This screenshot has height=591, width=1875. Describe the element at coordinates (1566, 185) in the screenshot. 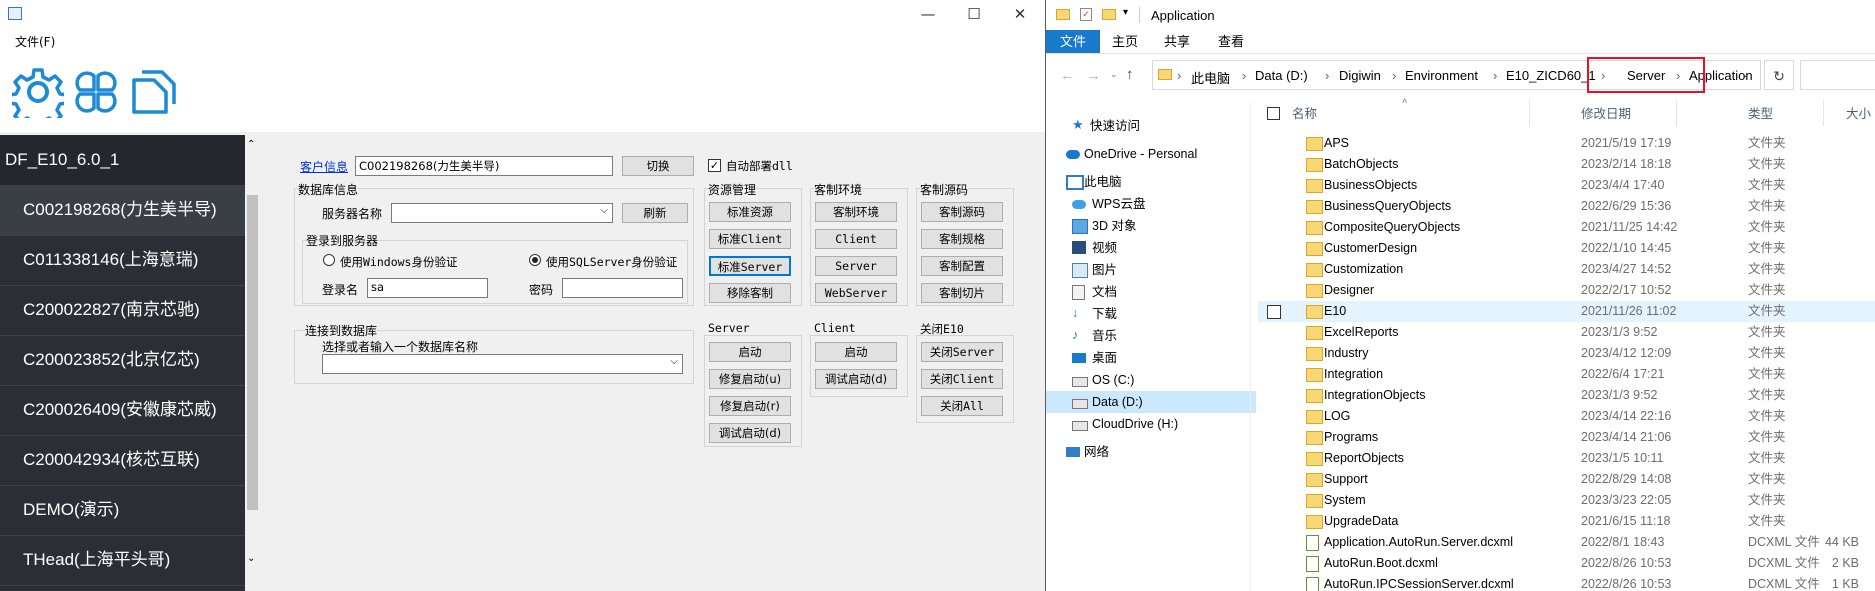

I see `file-row: BusinessObjects 2023/4/4 17:40 文件夹` at that location.